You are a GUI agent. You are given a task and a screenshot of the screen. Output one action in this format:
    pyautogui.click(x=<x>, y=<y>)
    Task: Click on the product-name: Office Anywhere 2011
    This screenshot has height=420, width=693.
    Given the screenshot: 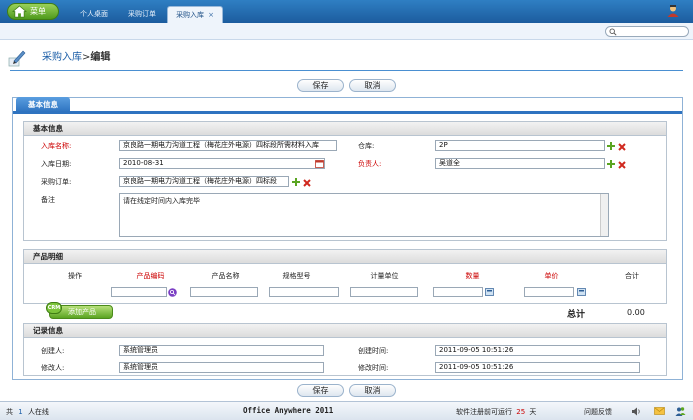 What is the action you would take?
    pyautogui.click(x=288, y=410)
    